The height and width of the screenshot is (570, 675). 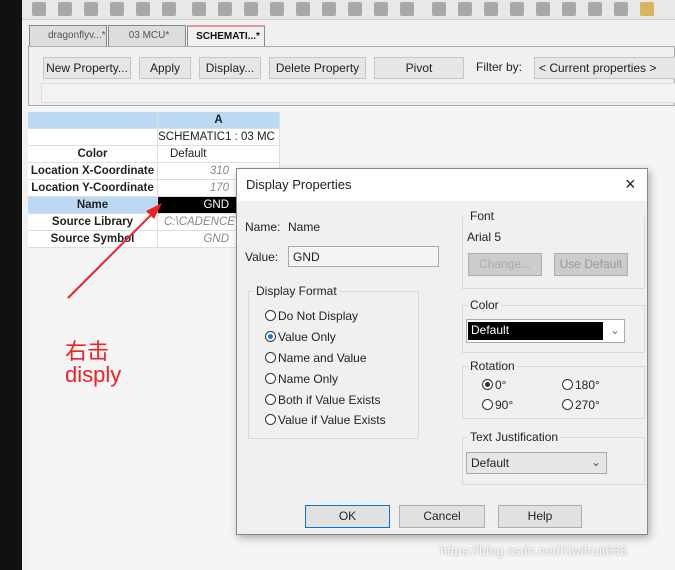 I want to click on radio-rotation-180: 180°, so click(x=581, y=385).